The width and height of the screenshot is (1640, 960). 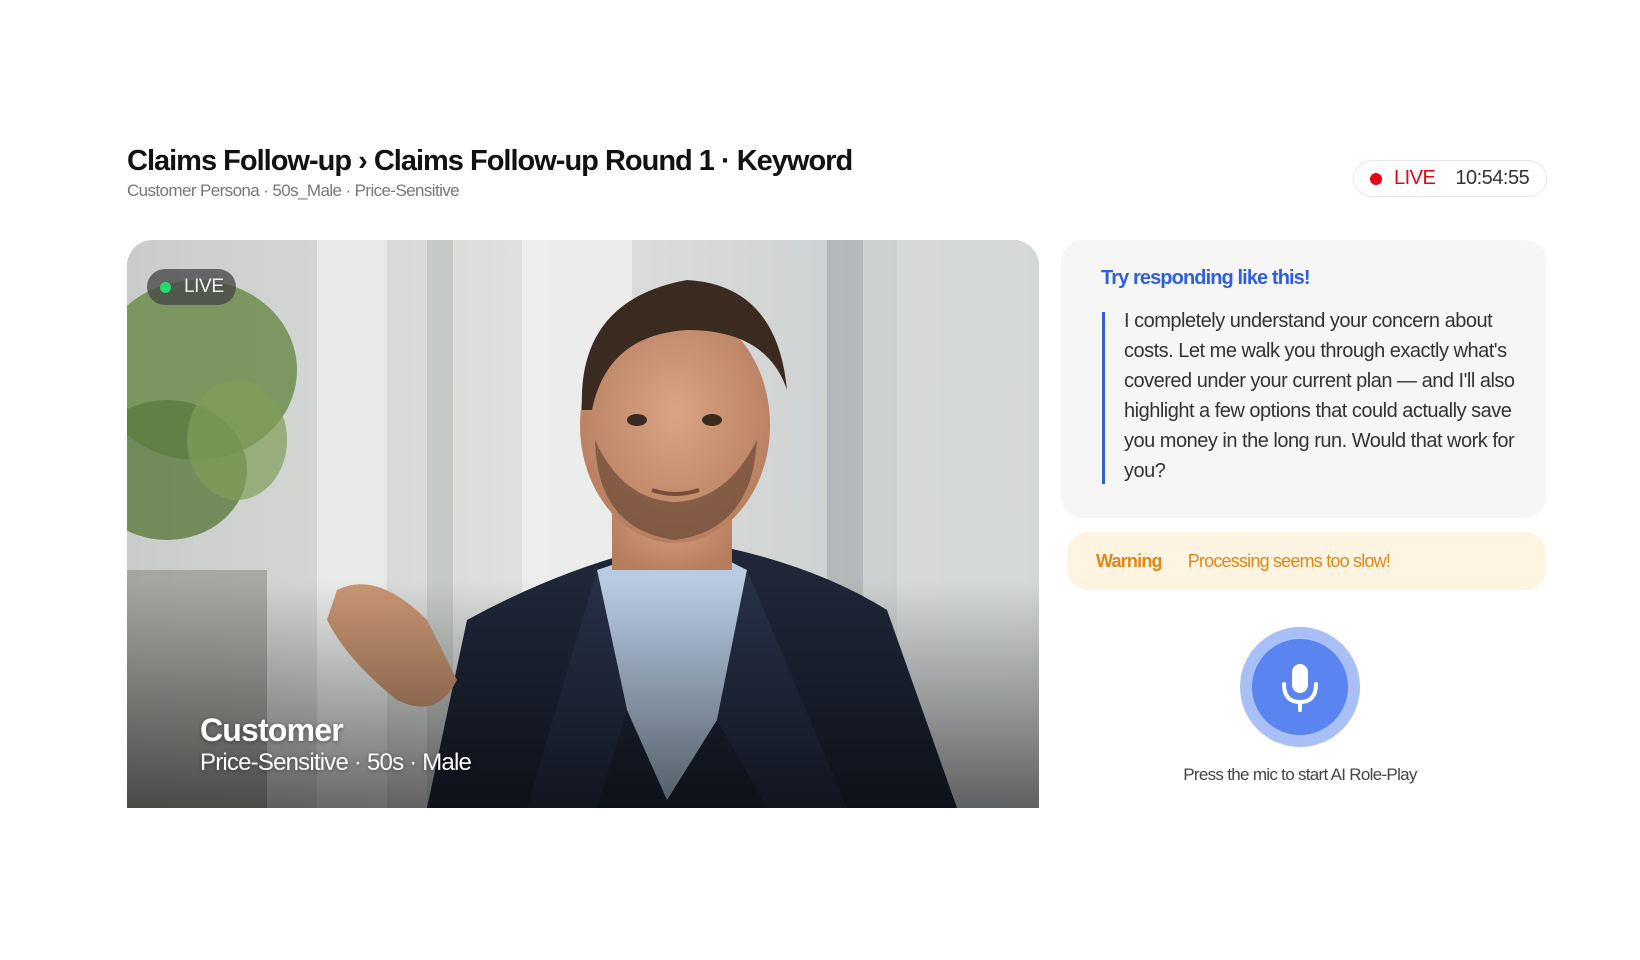 What do you see at coordinates (165, 287) in the screenshot?
I see `live-indicator-dot-icon` at bounding box center [165, 287].